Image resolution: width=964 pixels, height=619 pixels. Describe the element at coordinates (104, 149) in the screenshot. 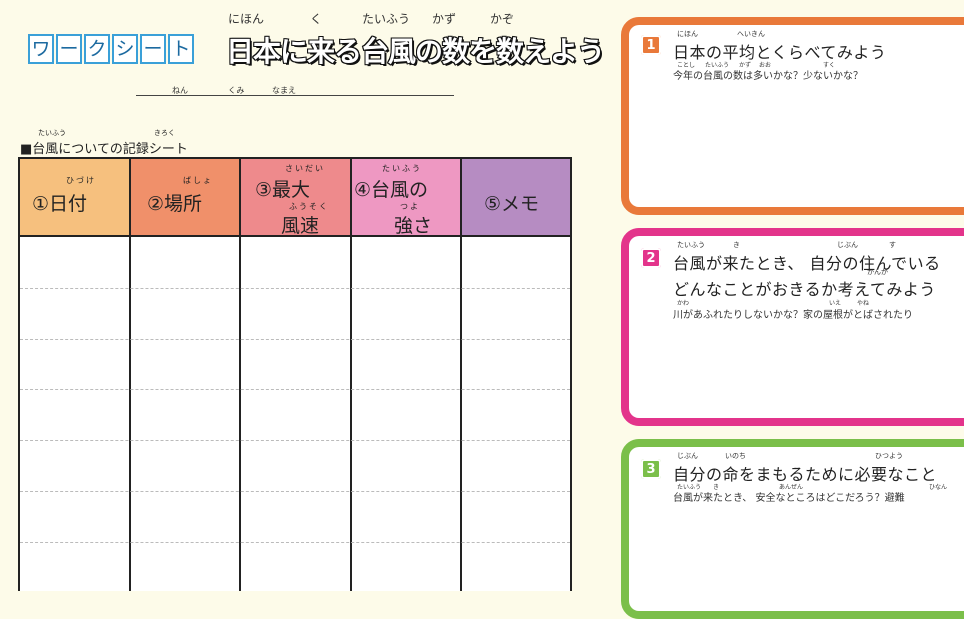

I see `record-sheet-caption: ■台風についての記録シート` at that location.